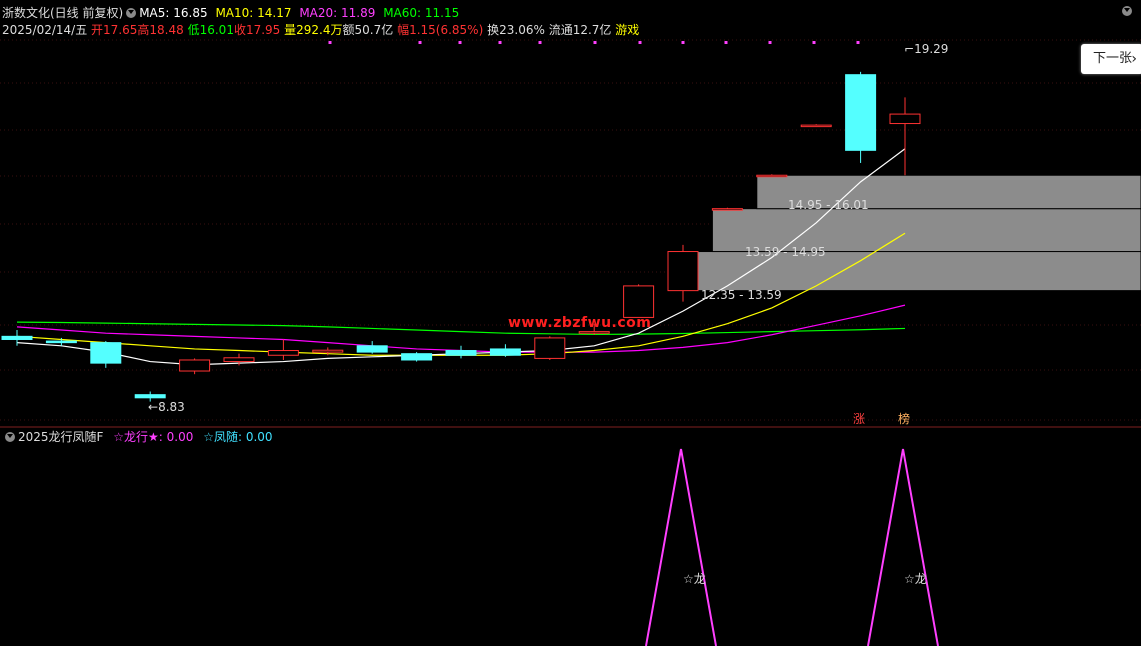 This screenshot has width=1141, height=646. I want to click on change-readout: 幅1.15(6.85%), so click(440, 30).